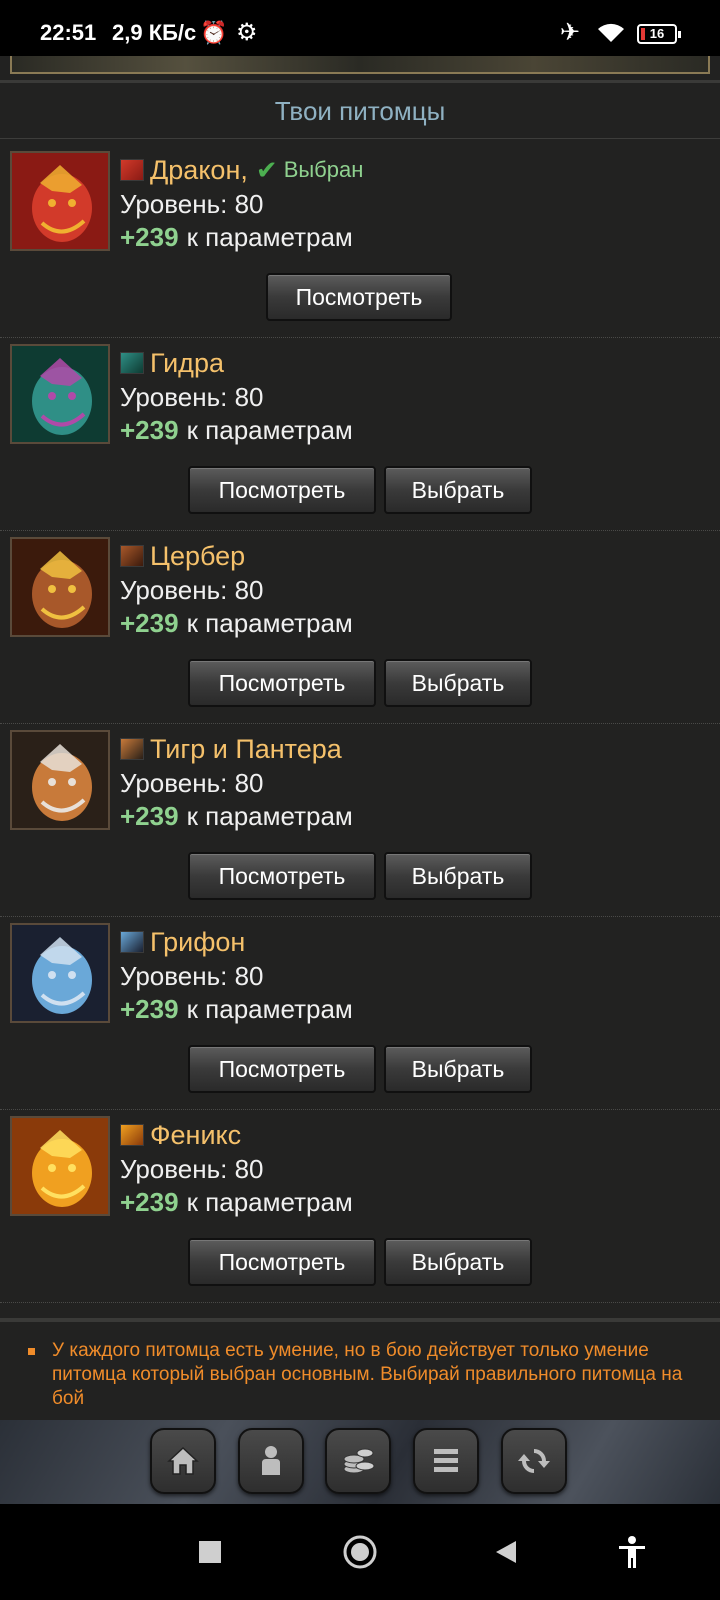  Describe the element at coordinates (187, 362) in the screenshot. I see `pet-name: Гидра` at that location.